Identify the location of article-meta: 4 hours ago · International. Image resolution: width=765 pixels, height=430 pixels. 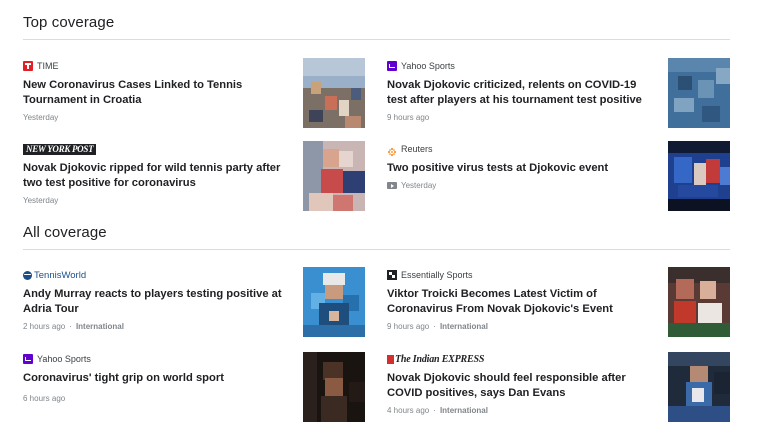
(518, 410).